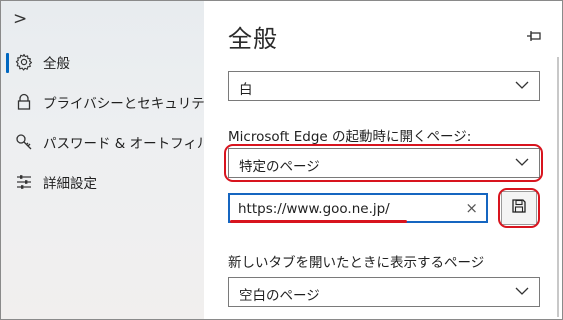 The image size is (563, 320). What do you see at coordinates (471, 208) in the screenshot?
I see `clear-icon: ×` at bounding box center [471, 208].